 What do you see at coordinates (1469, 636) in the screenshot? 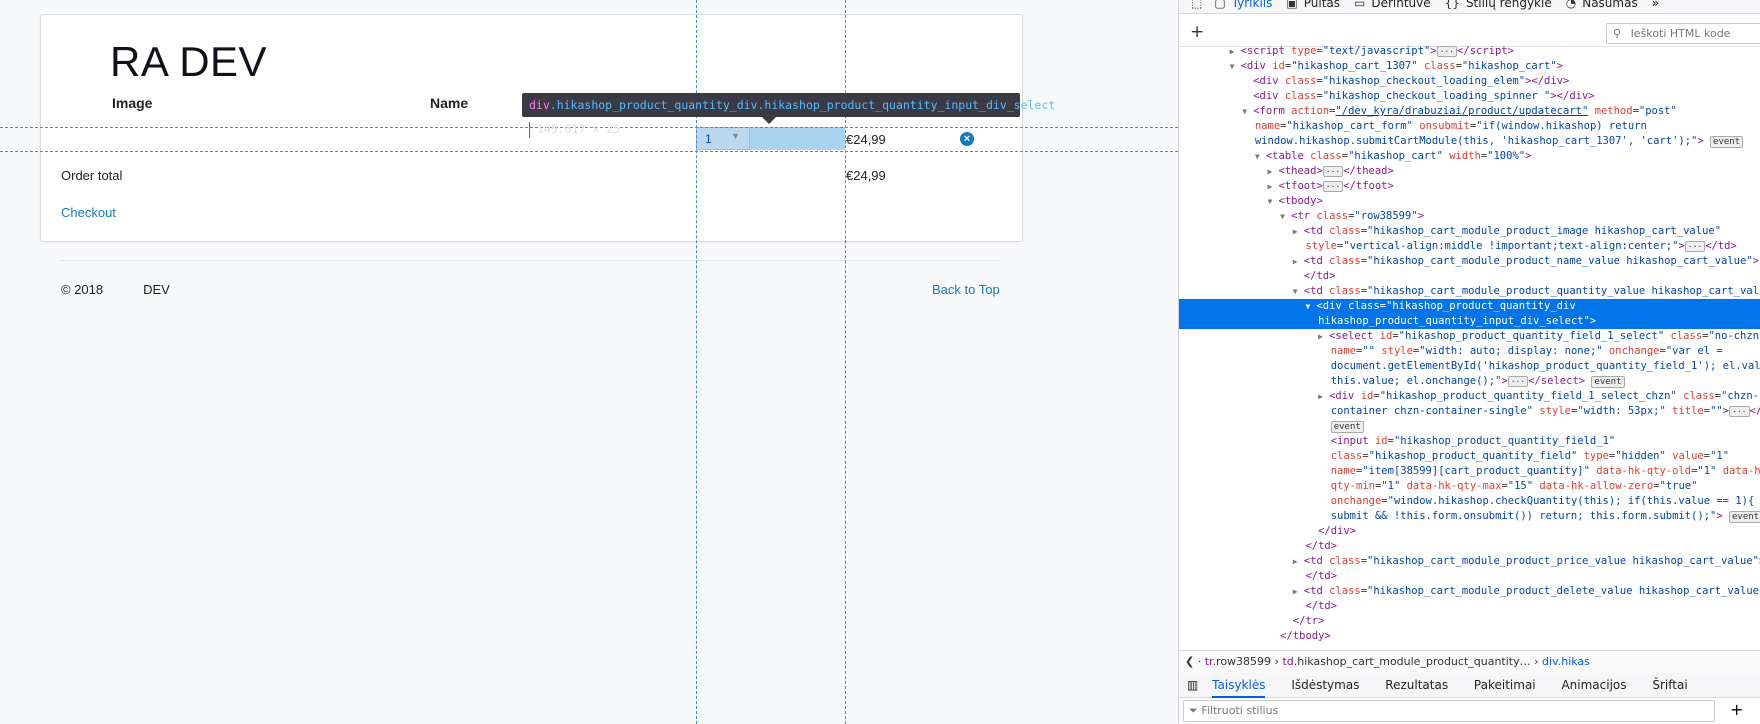
I see `tree-line: </tbody>` at bounding box center [1469, 636].